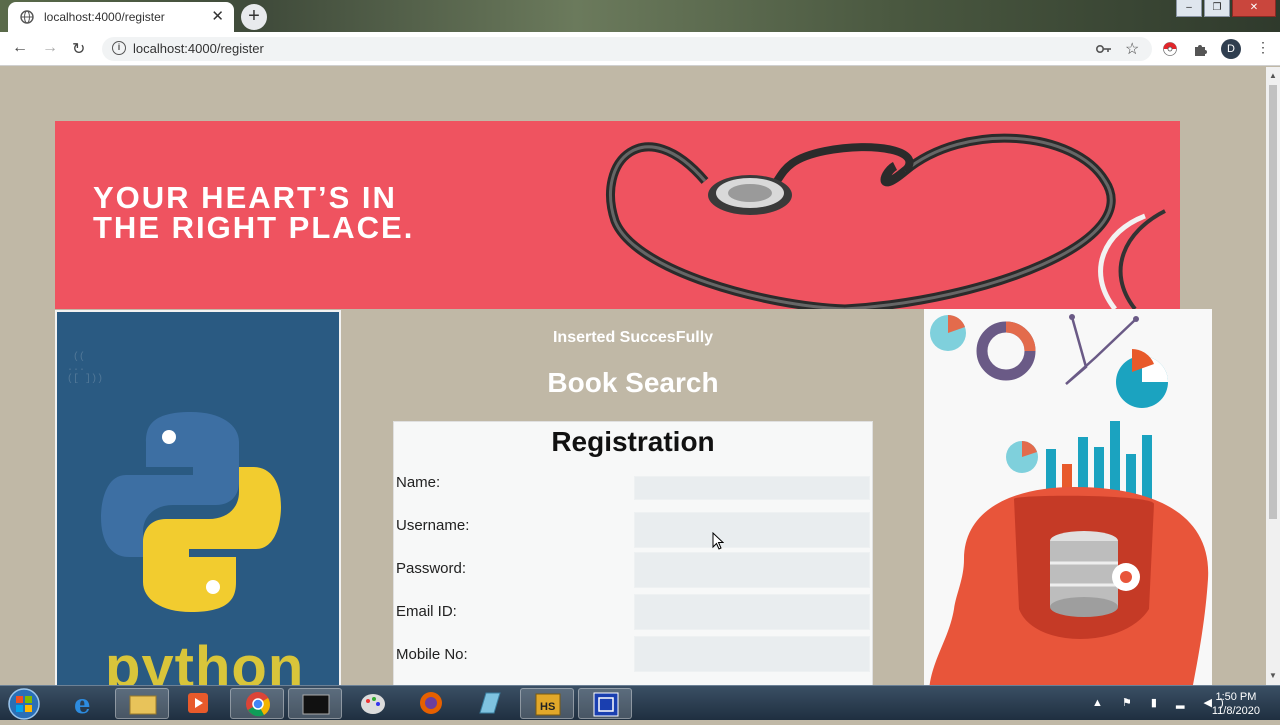  What do you see at coordinates (217, 16) in the screenshot?
I see `close-tab-icon: ✕` at bounding box center [217, 16].